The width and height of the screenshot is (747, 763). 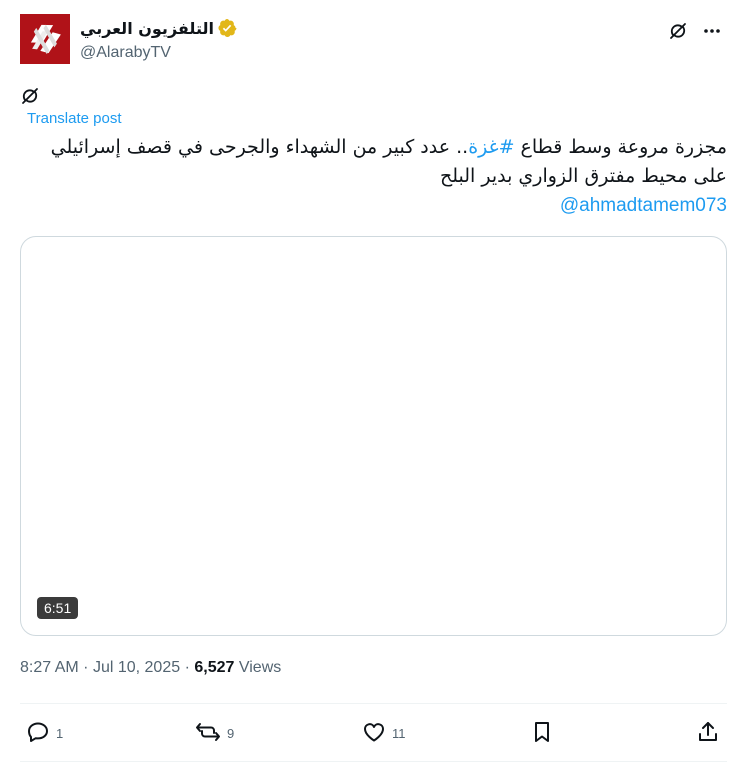 I want to click on like-count: 11, so click(x=399, y=733).